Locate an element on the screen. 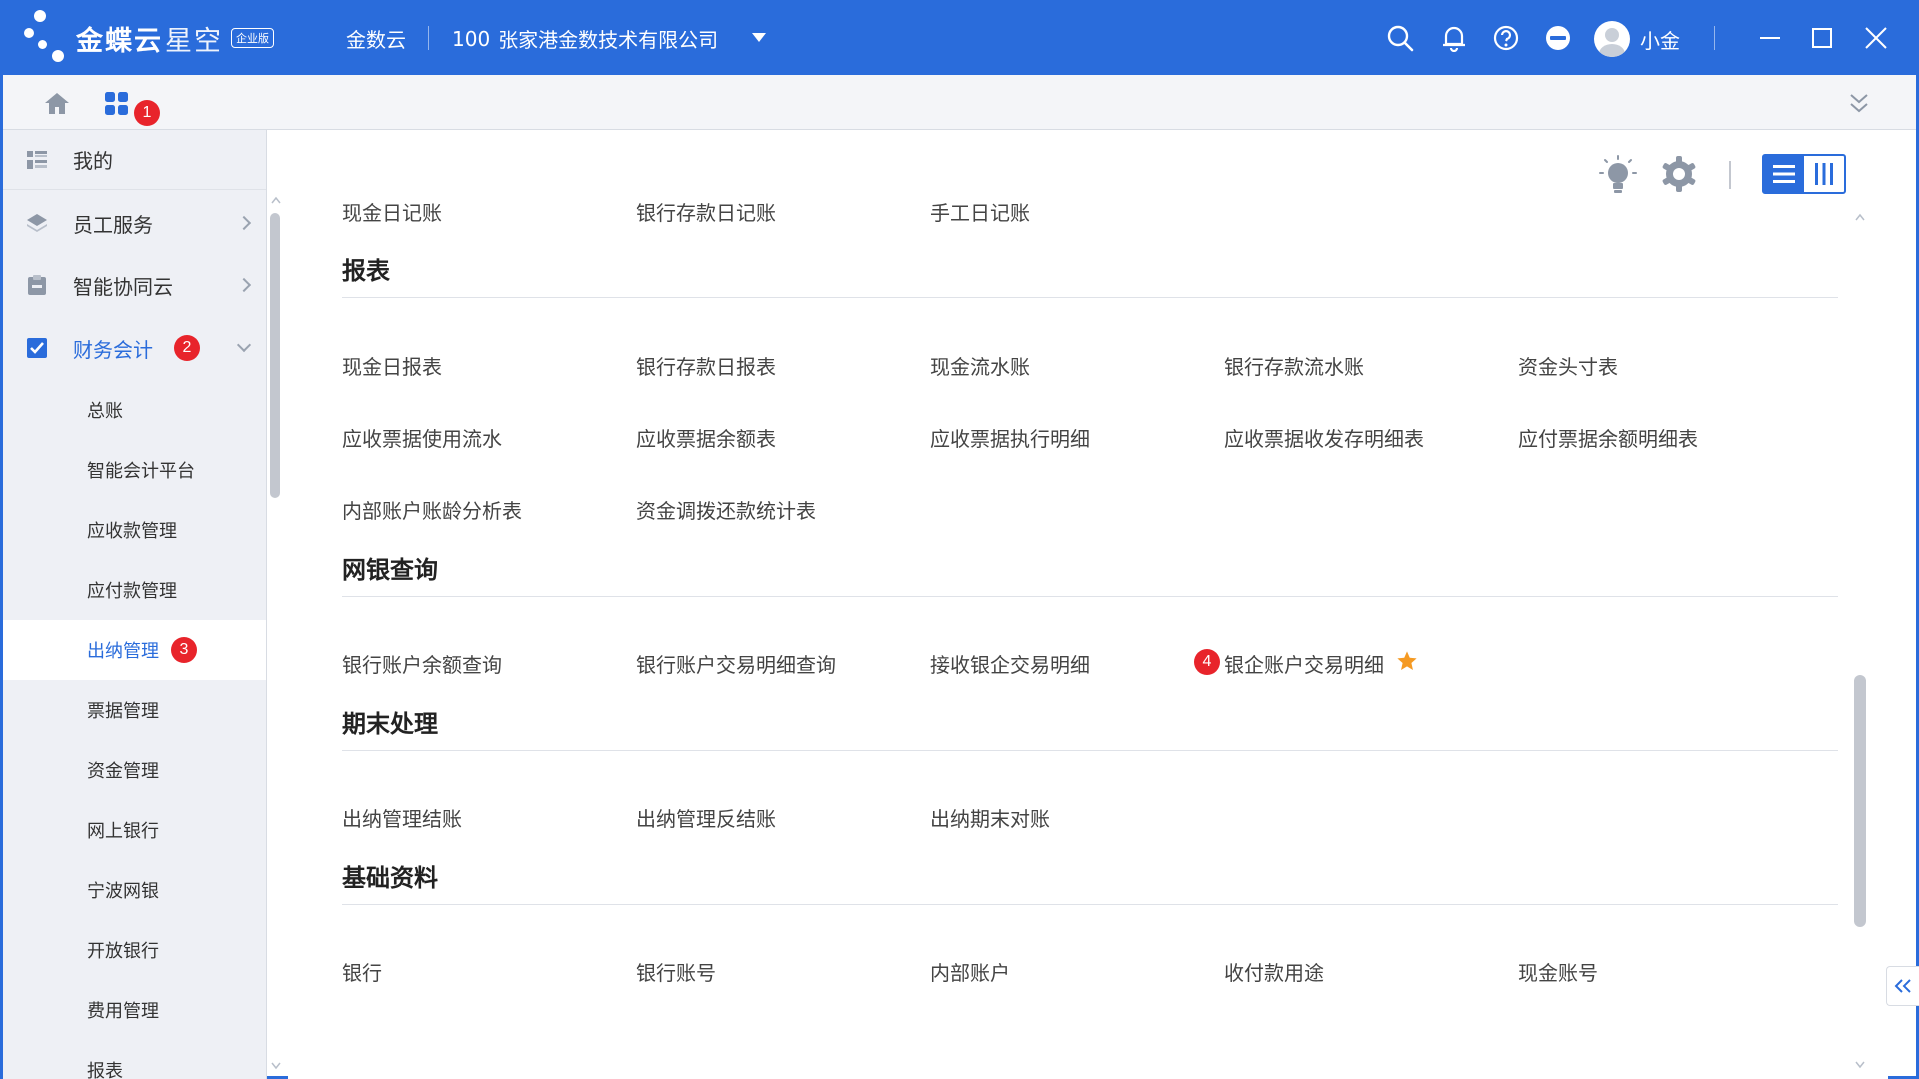  menu-link: 银行存款日记账 is located at coordinates (706, 211).